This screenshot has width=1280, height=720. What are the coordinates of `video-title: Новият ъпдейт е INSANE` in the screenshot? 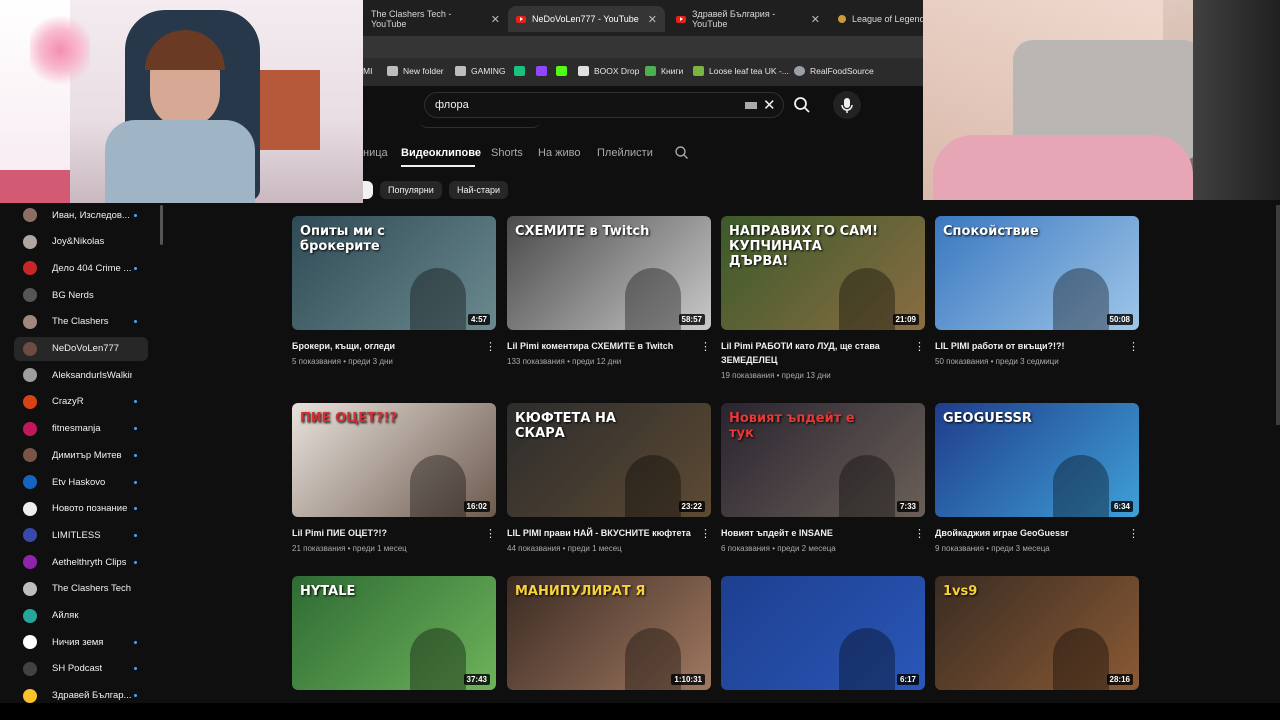 It's located at (813, 533).